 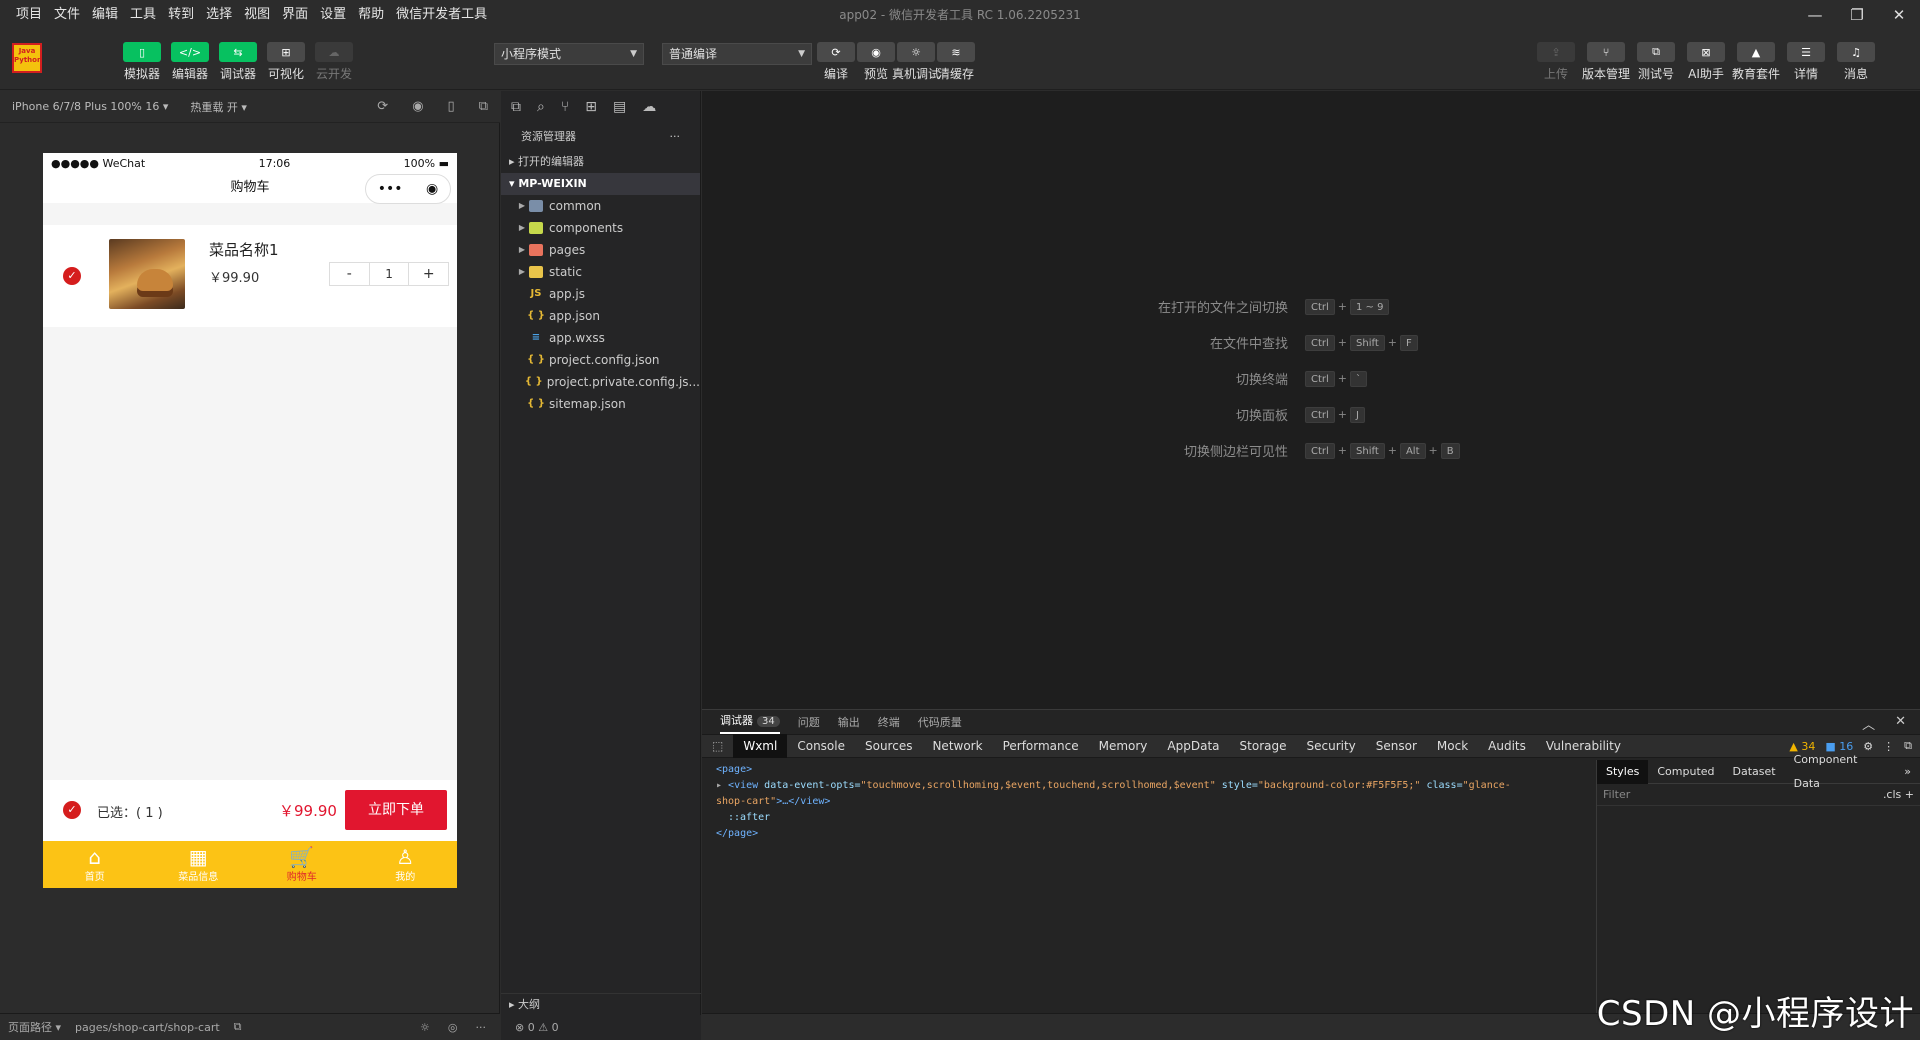 What do you see at coordinates (1815, 15) in the screenshot?
I see `minimize-button: —` at bounding box center [1815, 15].